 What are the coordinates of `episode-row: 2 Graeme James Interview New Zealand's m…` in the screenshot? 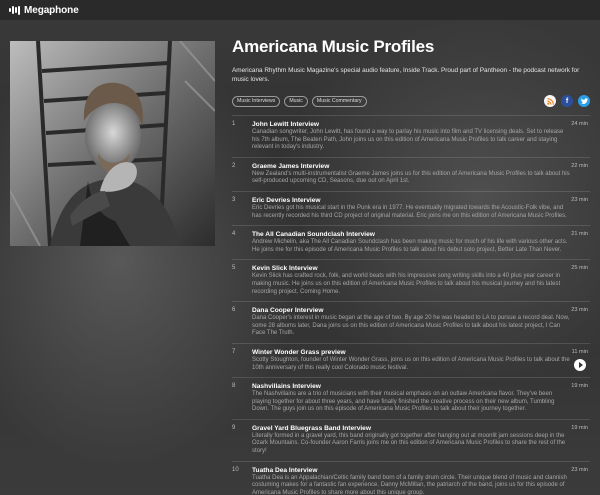 It's located at (411, 173).